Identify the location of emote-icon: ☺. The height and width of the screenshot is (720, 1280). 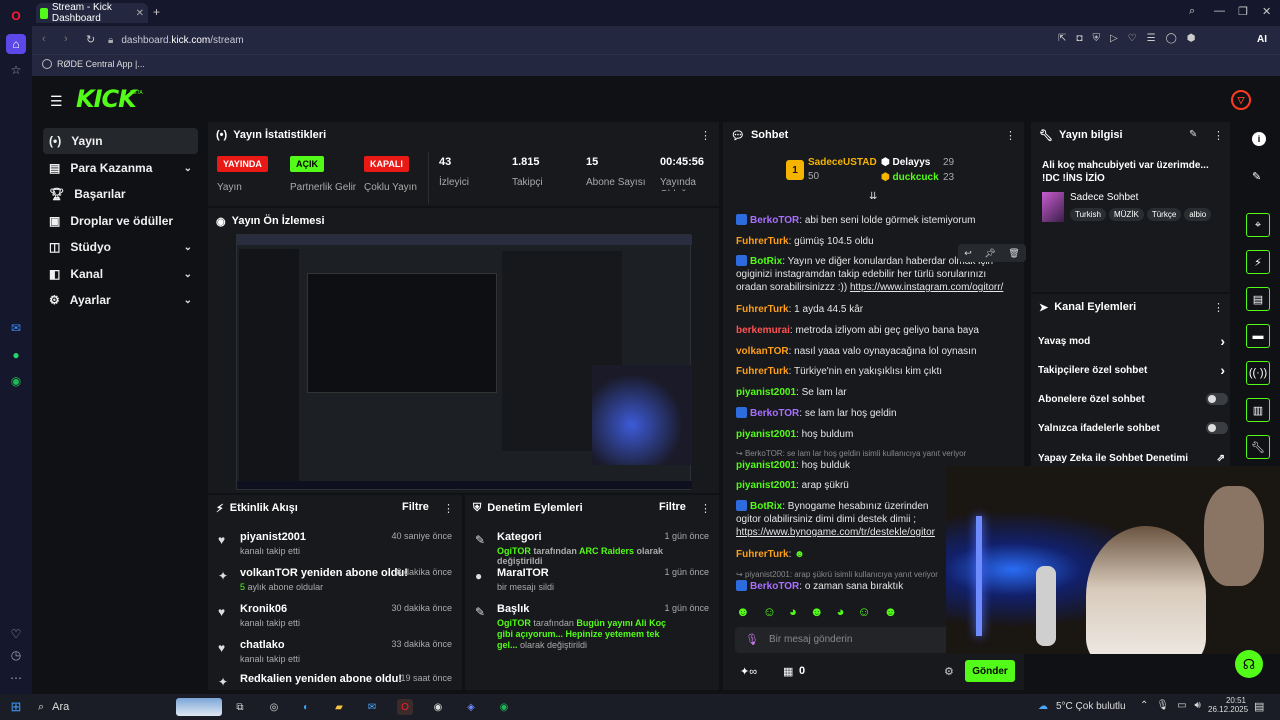
(769, 611).